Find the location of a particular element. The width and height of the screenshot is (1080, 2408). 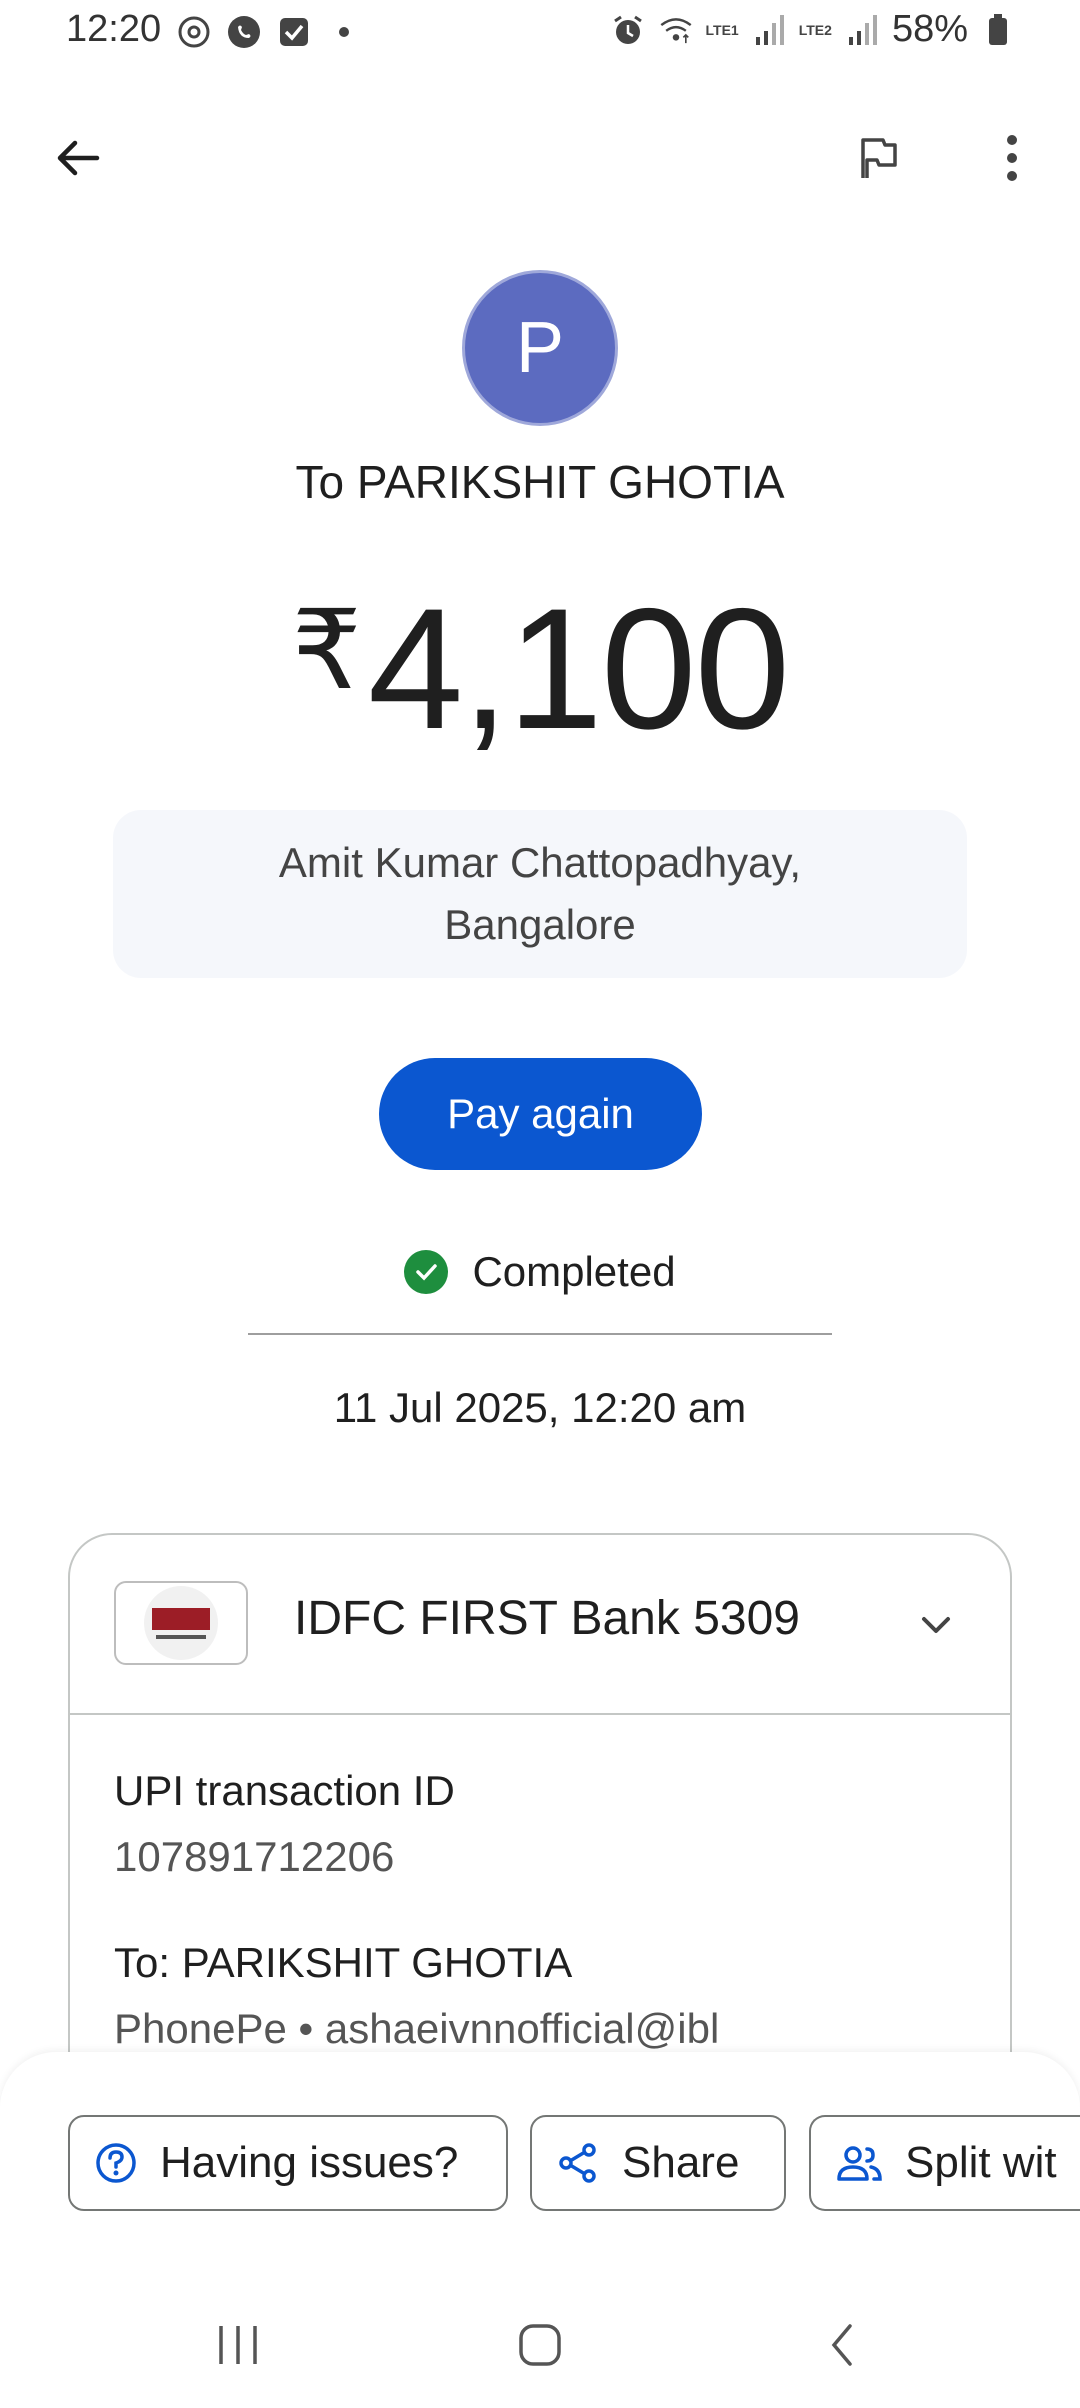

payment-note: Amit Kumar Chattopadhyay, Bangalore is located at coordinates (540, 894).